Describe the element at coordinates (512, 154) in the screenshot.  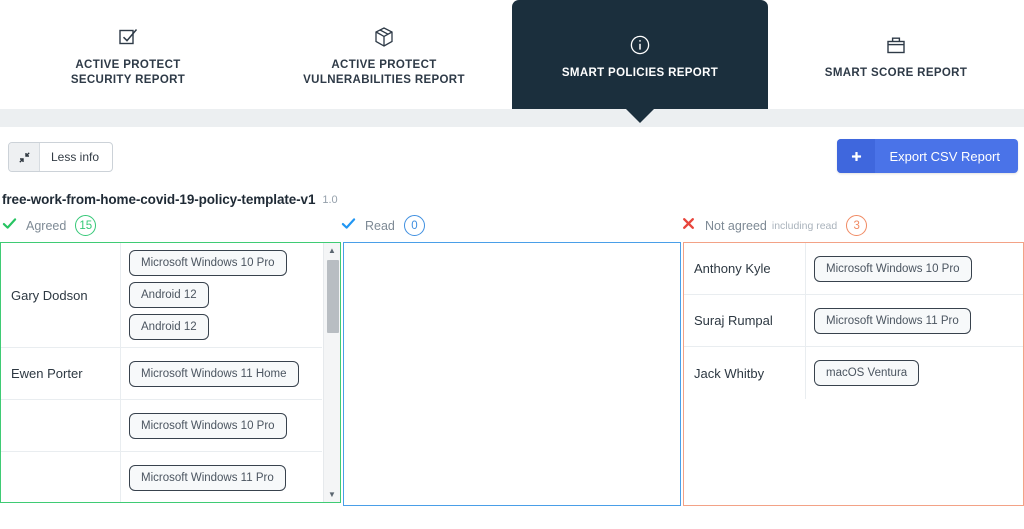
I see `report-toolbar: Less info Export CSV Report` at that location.